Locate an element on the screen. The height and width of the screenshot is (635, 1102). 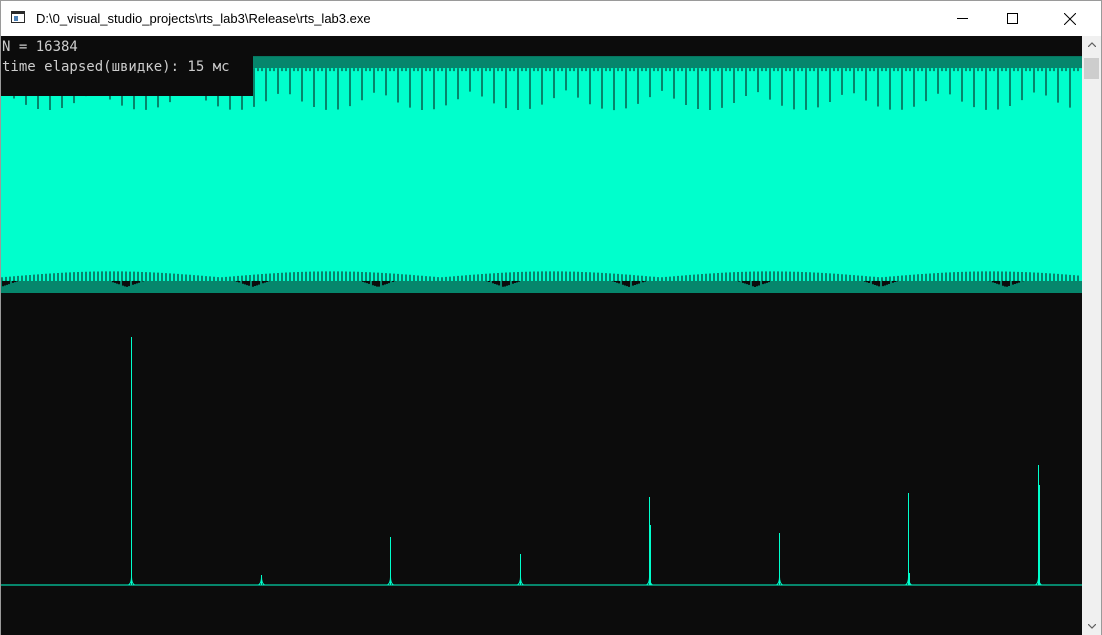
chevron-up-icon is located at coordinates (1091, 44).